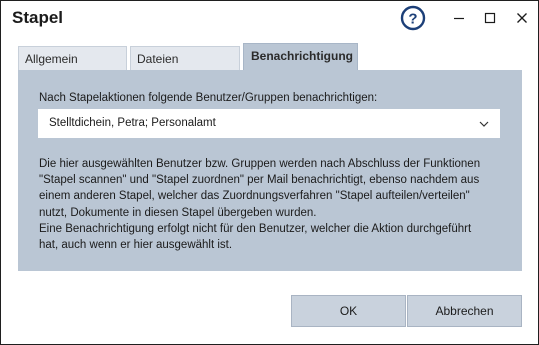 This screenshot has height=345, width=539. I want to click on description-line: hat, auch wenn er hier ausgewählt ist., so click(136, 245).